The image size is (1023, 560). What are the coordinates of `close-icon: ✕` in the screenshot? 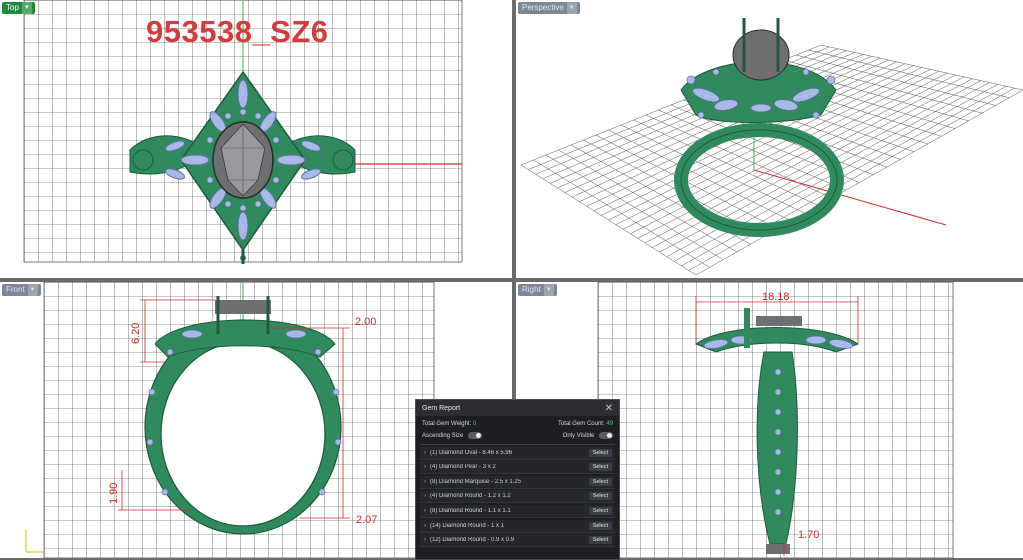 It's located at (609, 408).